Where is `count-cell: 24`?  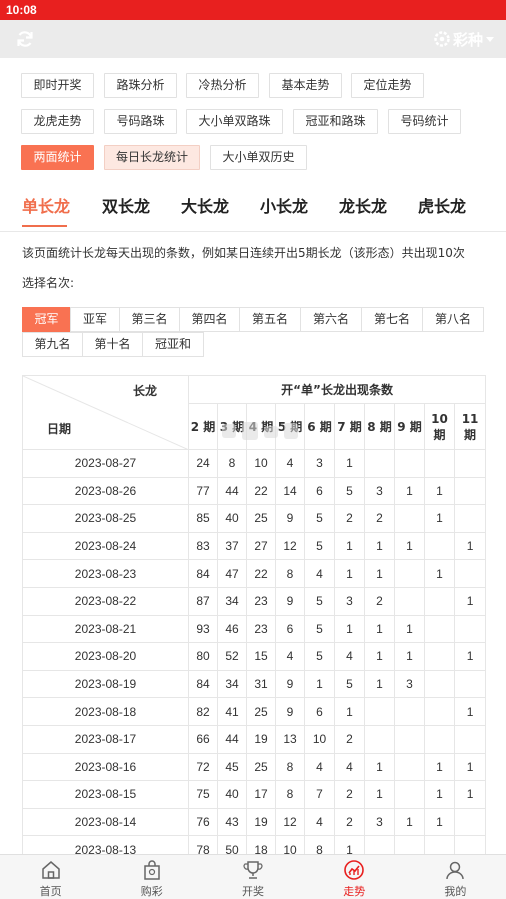 count-cell: 24 is located at coordinates (203, 463).